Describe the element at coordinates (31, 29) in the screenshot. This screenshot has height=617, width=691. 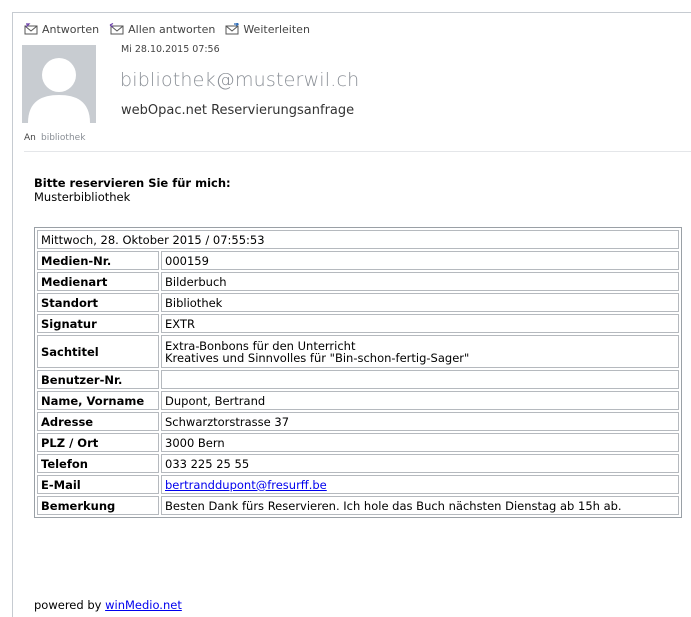
I see `reply-icon` at that location.